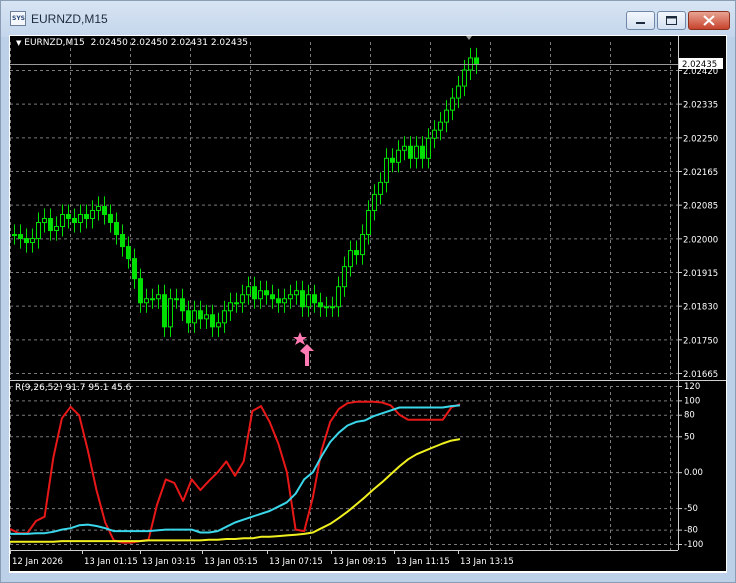  Describe the element at coordinates (423, 562) in the screenshot. I see `time-tick-label: 13 Jan 11:15` at that location.